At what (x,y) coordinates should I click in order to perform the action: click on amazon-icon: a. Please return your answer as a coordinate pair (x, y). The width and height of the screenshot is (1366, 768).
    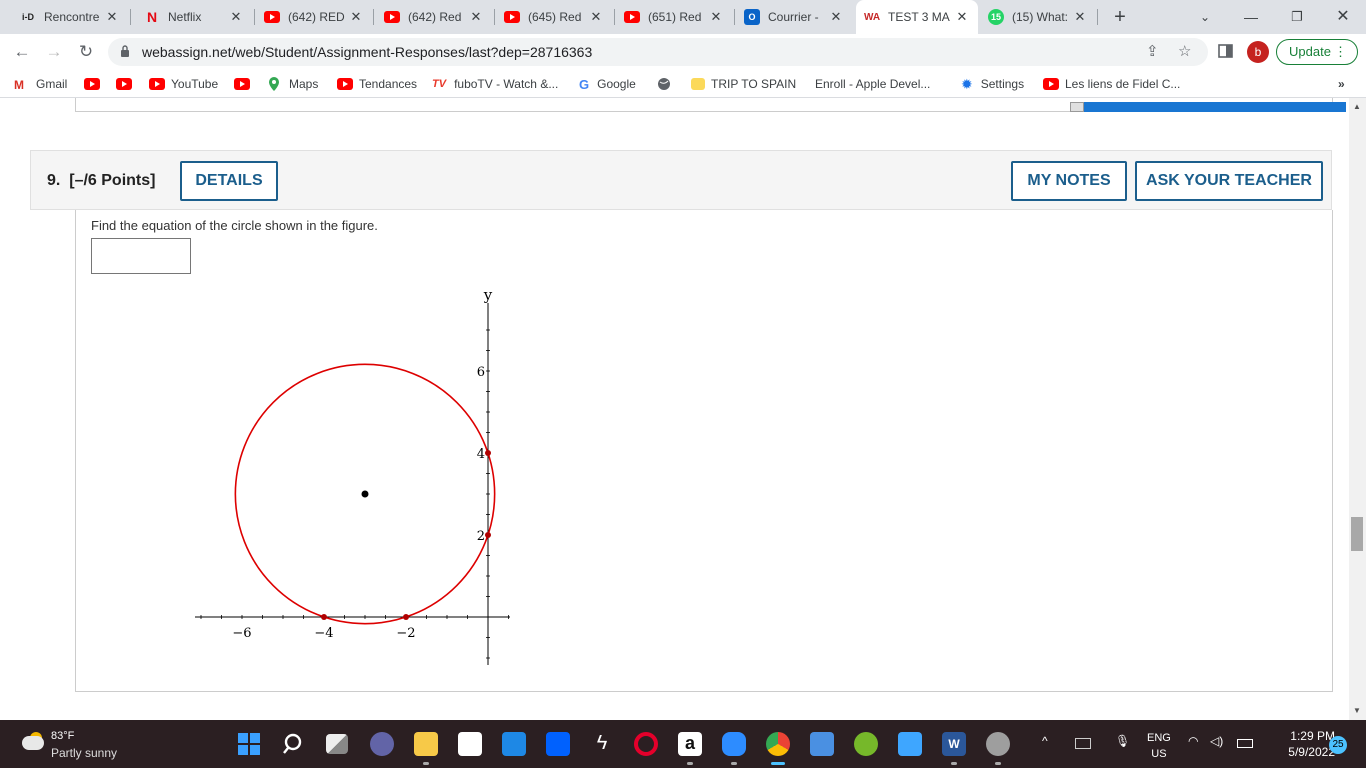
    Looking at the image, I should click on (690, 744).